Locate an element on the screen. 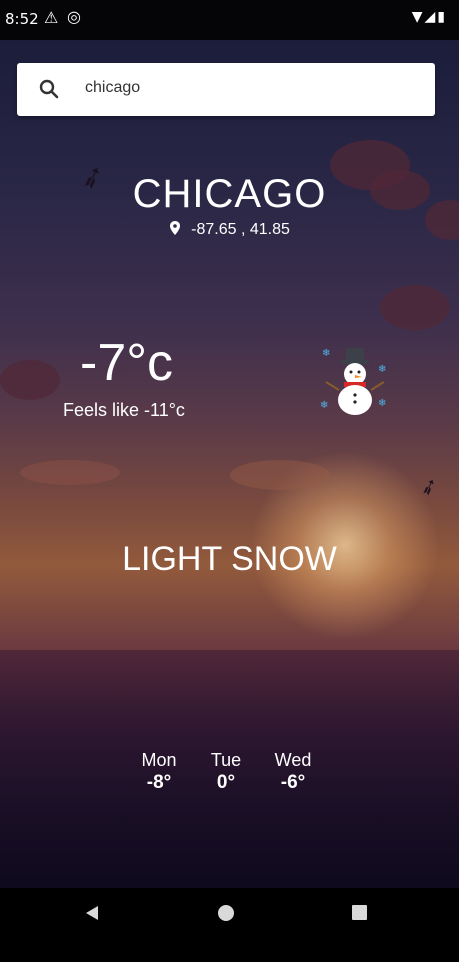 This screenshot has height=962, width=459. snowman-icon: ❄ ❄ ❄ ❄ is located at coordinates (353, 381).